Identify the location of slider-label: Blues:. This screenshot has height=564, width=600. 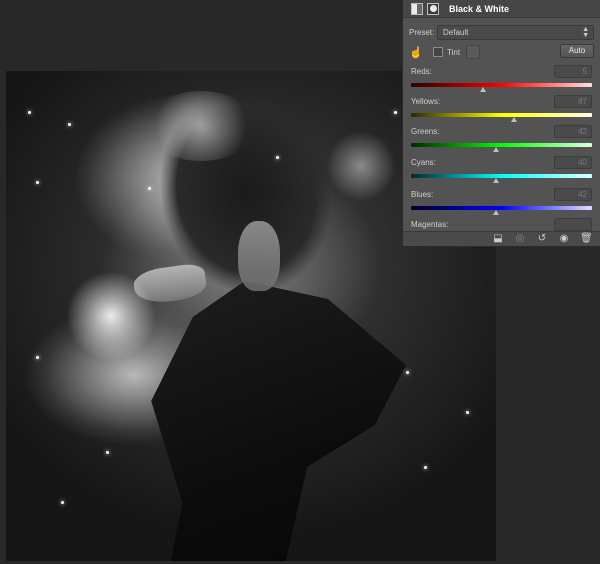
(422, 194).